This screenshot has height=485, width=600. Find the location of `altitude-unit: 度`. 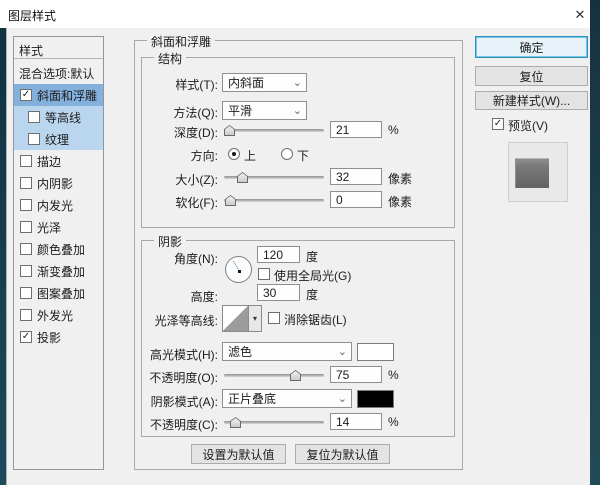

altitude-unit: 度 is located at coordinates (312, 295).